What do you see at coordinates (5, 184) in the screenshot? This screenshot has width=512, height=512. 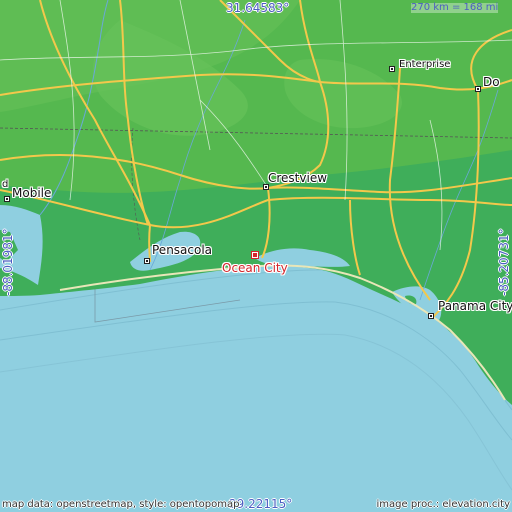 I see `city-label-partial: d` at bounding box center [5, 184].